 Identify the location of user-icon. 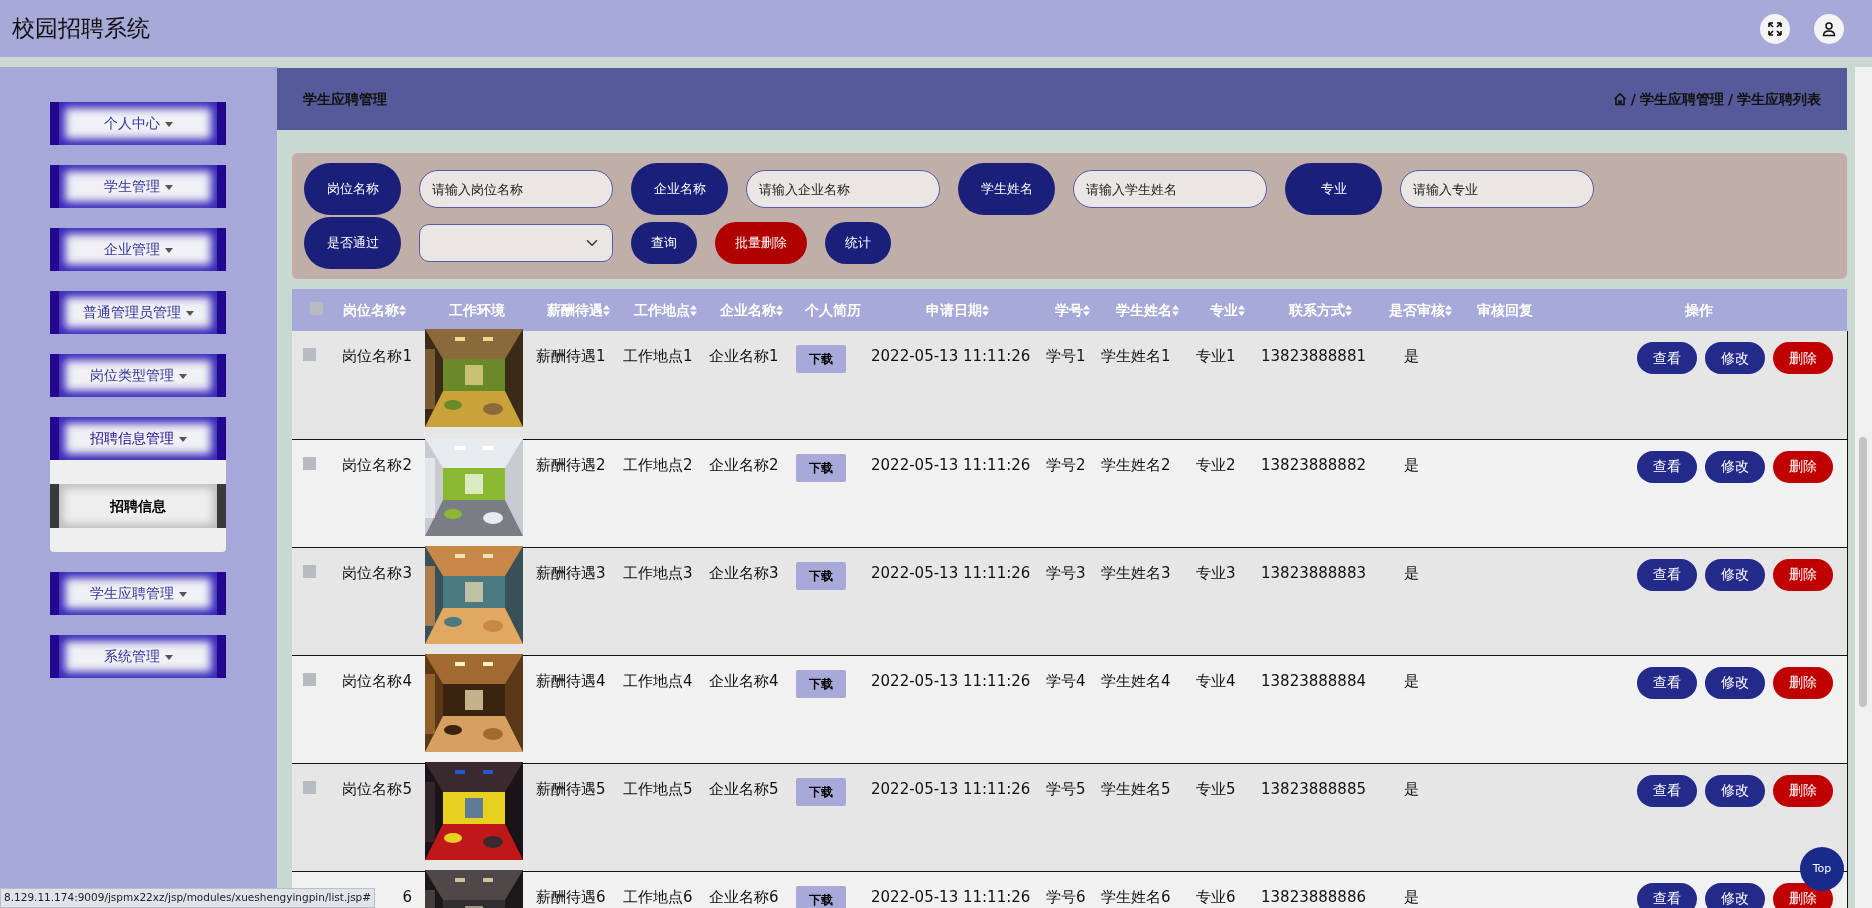
(1829, 28).